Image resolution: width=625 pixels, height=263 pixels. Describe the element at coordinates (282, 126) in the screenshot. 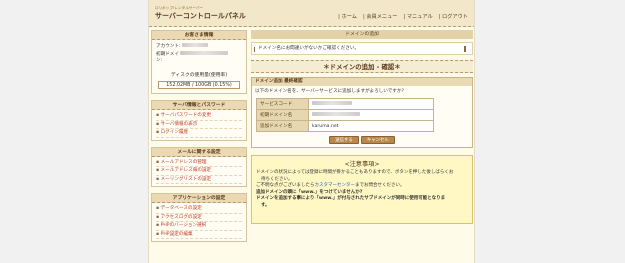

I see `added-domain-label: 追加ドメイン名` at that location.